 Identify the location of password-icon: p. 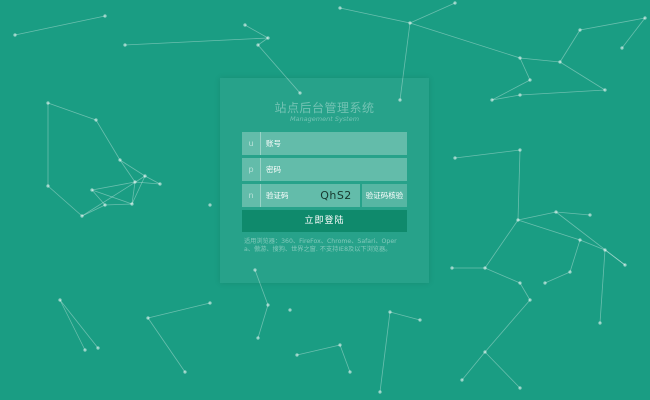
(251, 169).